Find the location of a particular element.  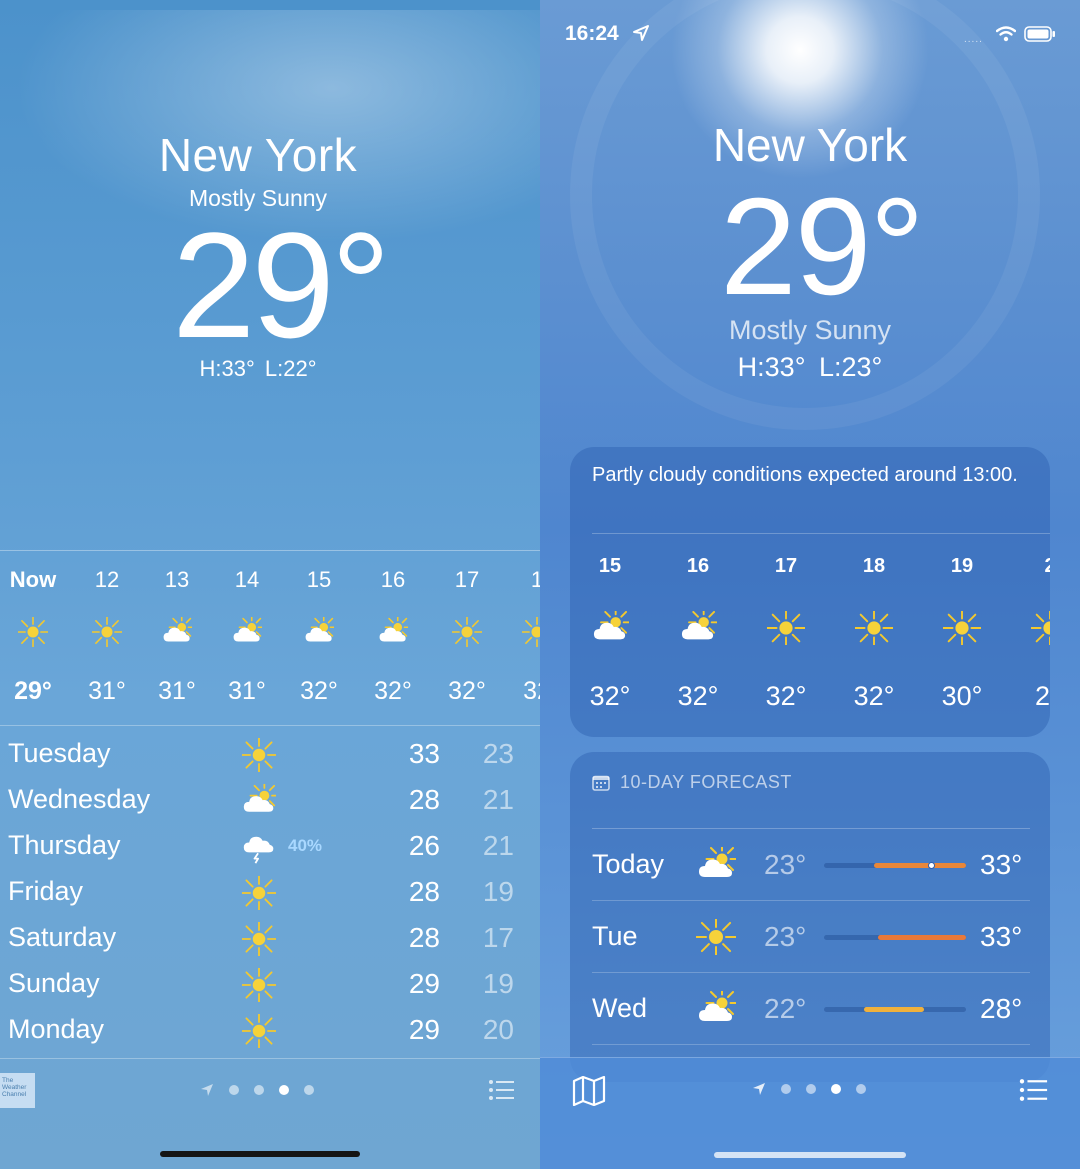

hour-label: 2 is located at coordinates (1035, 566).